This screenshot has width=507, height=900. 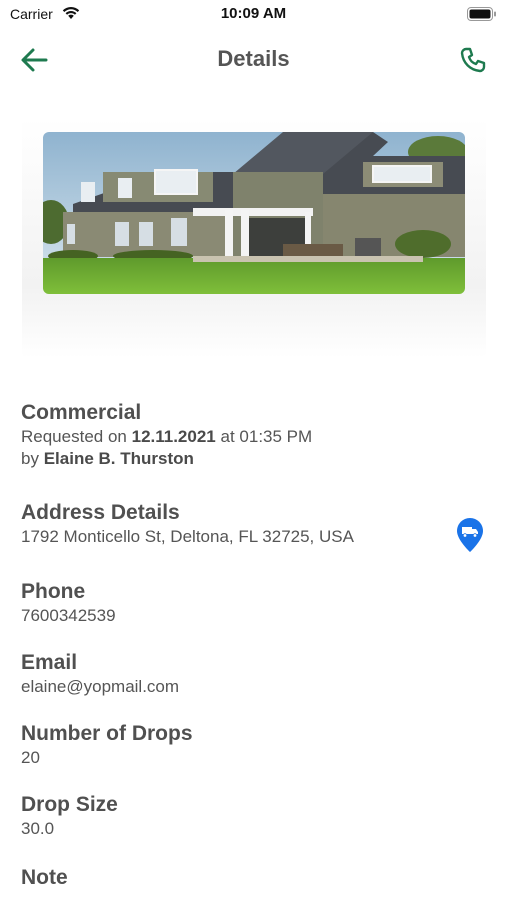 I want to click on by-prefix: by, so click(x=30, y=458).